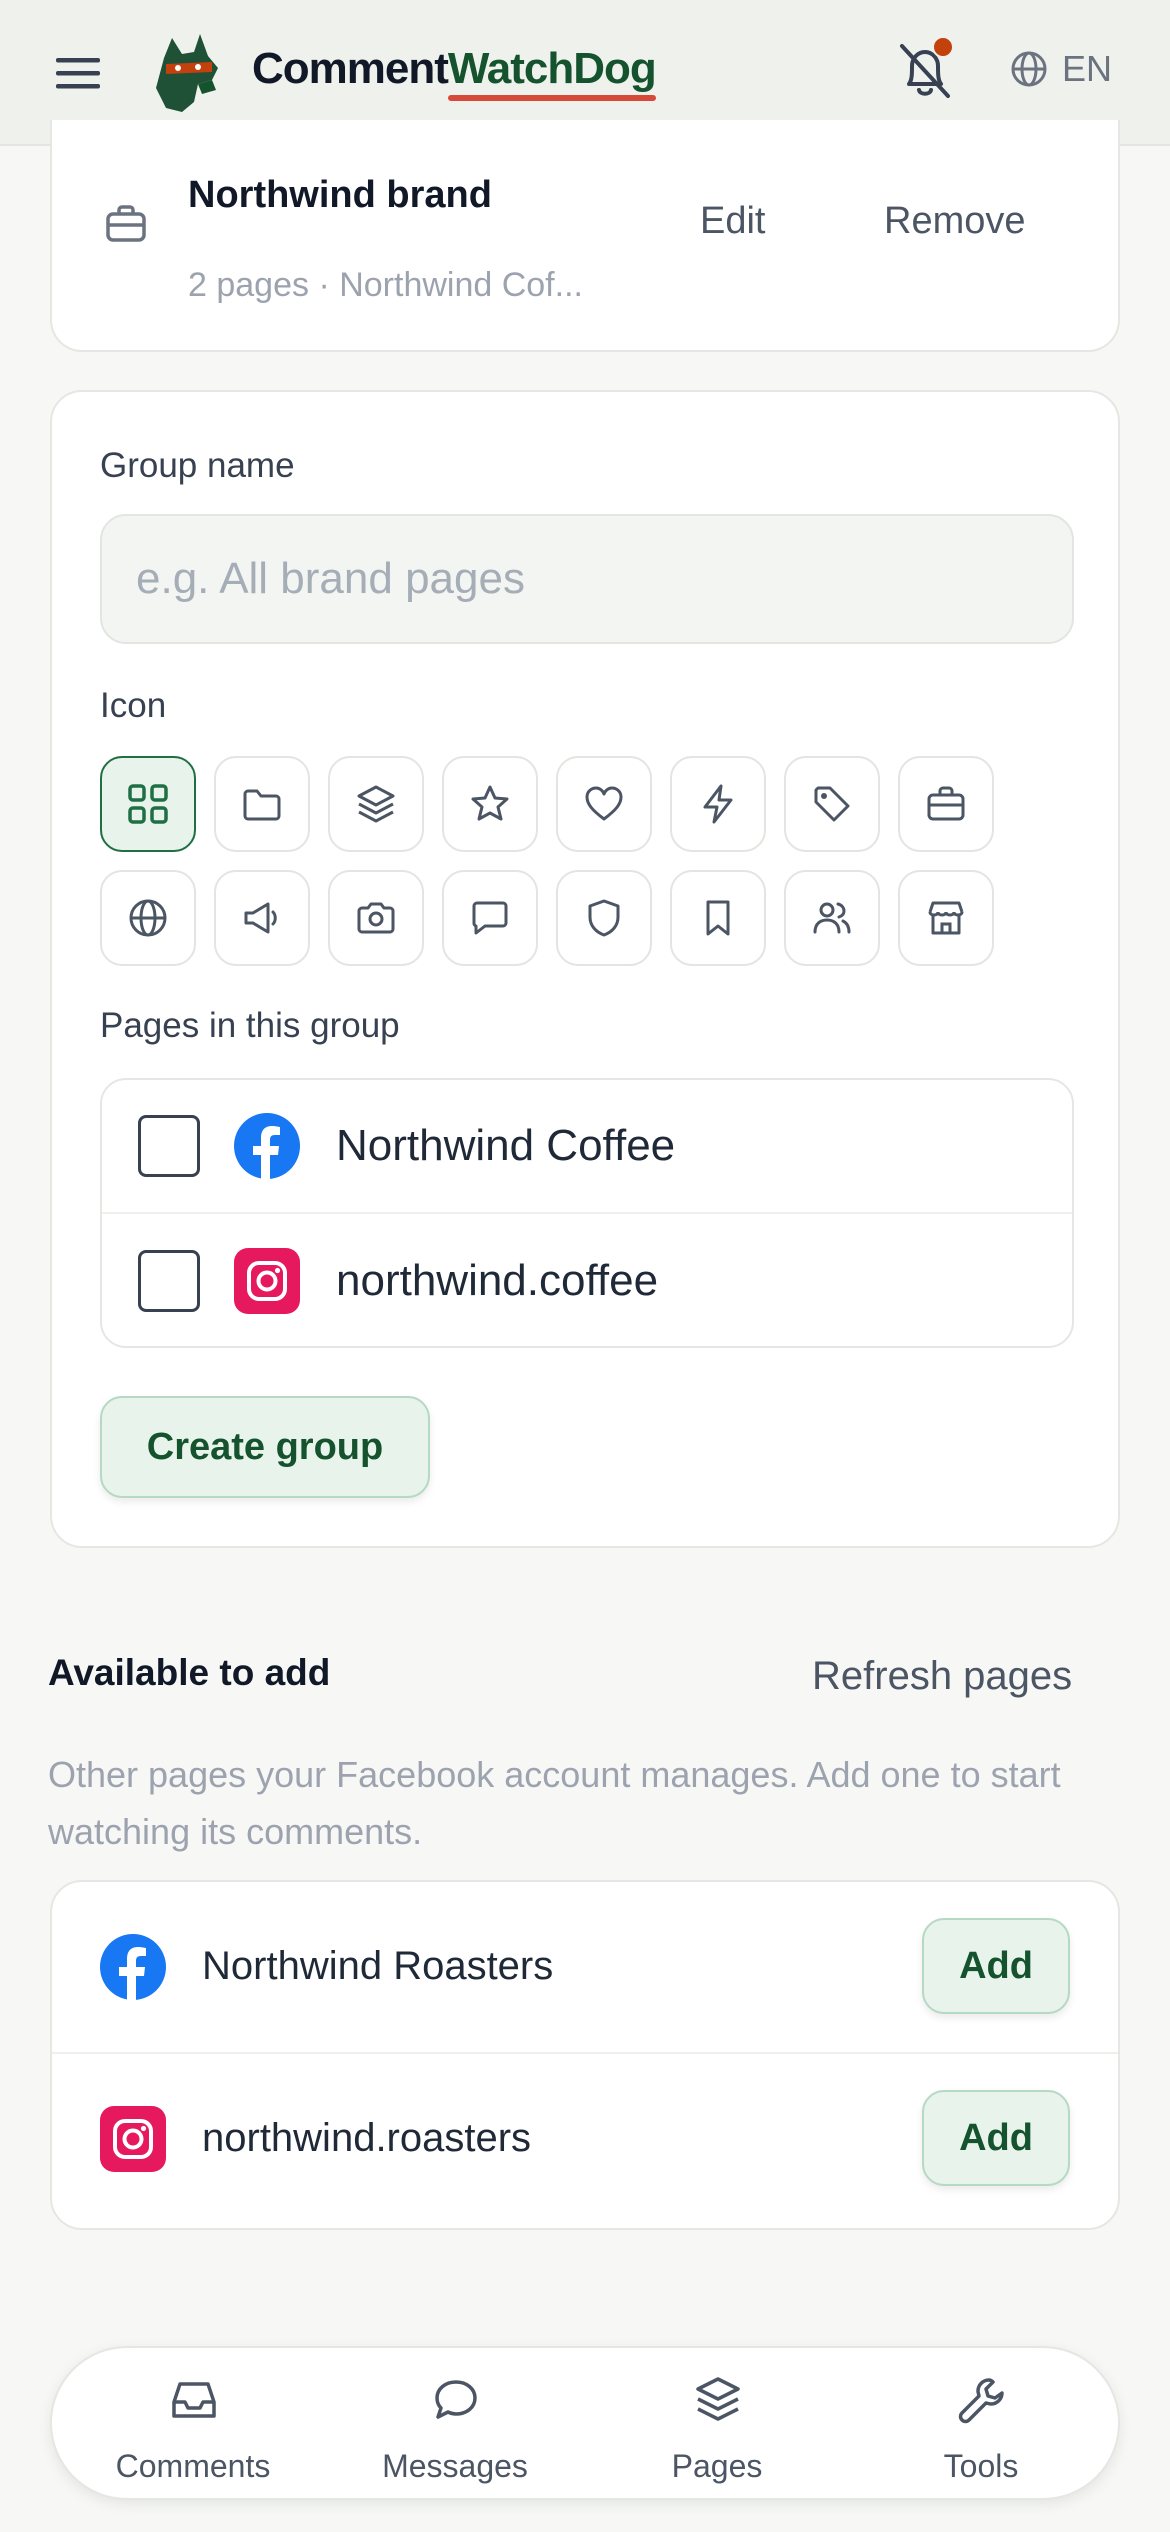 Image resolution: width=1170 pixels, height=2532 pixels. I want to click on wrench-icon, so click(981, 2401).